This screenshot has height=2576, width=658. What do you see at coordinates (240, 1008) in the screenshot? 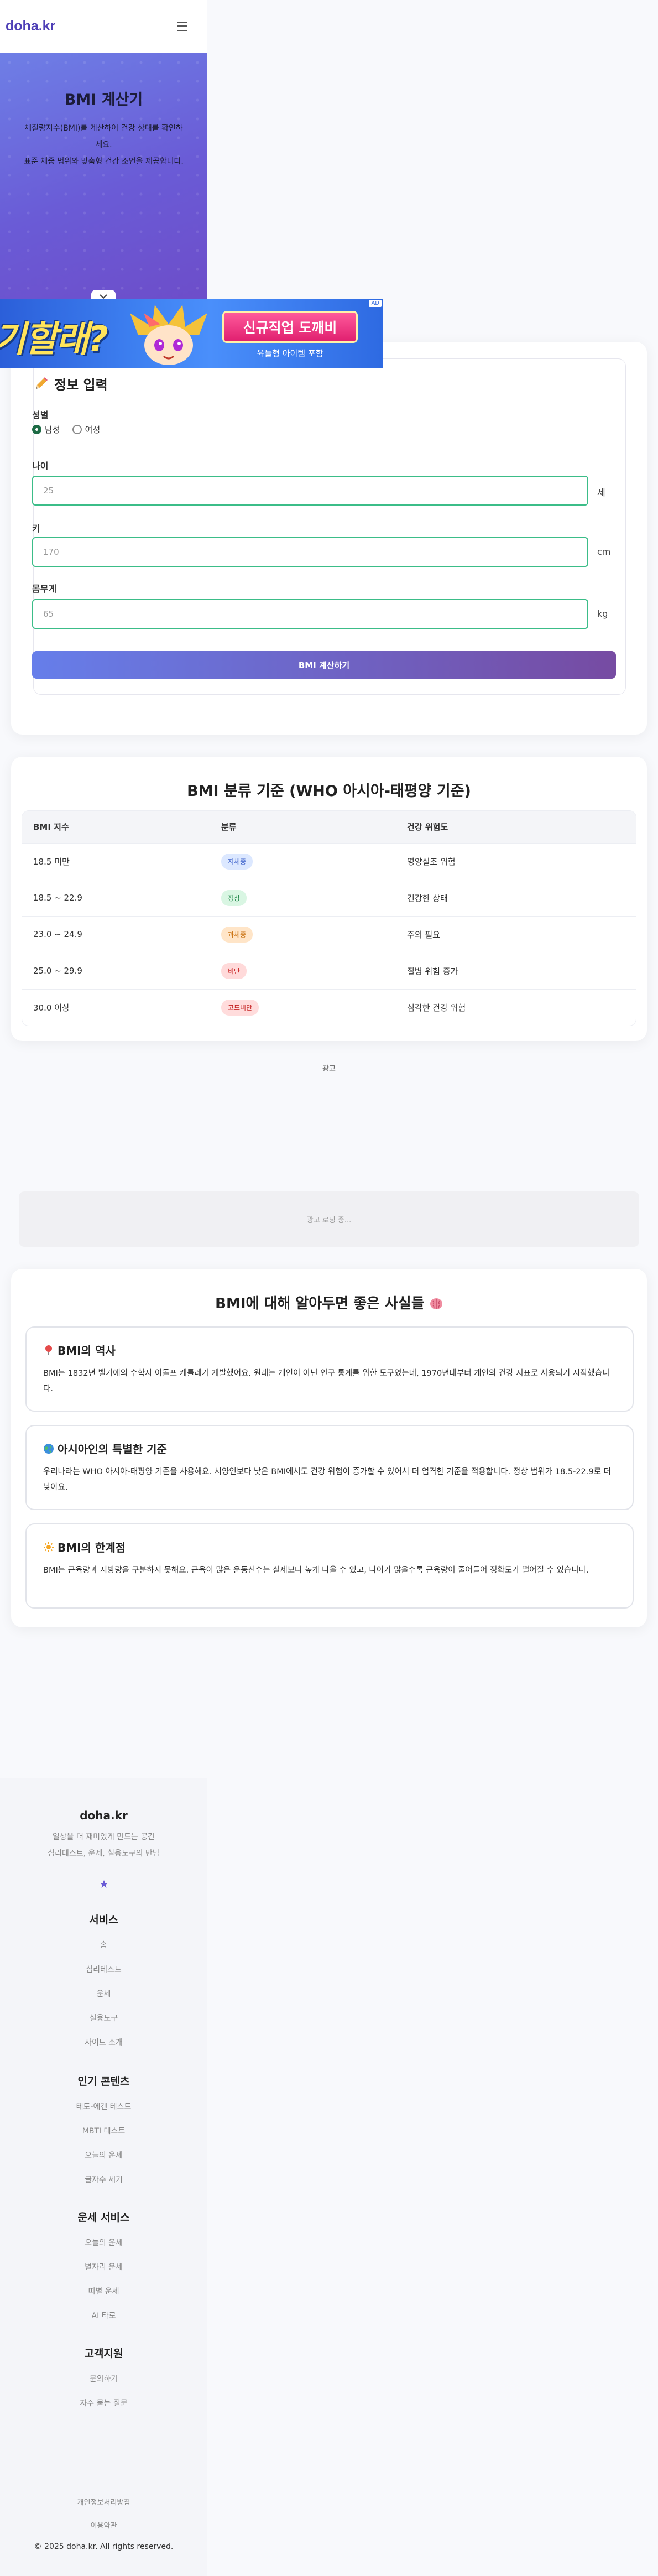
I see `status-badge: 고도비만` at bounding box center [240, 1008].